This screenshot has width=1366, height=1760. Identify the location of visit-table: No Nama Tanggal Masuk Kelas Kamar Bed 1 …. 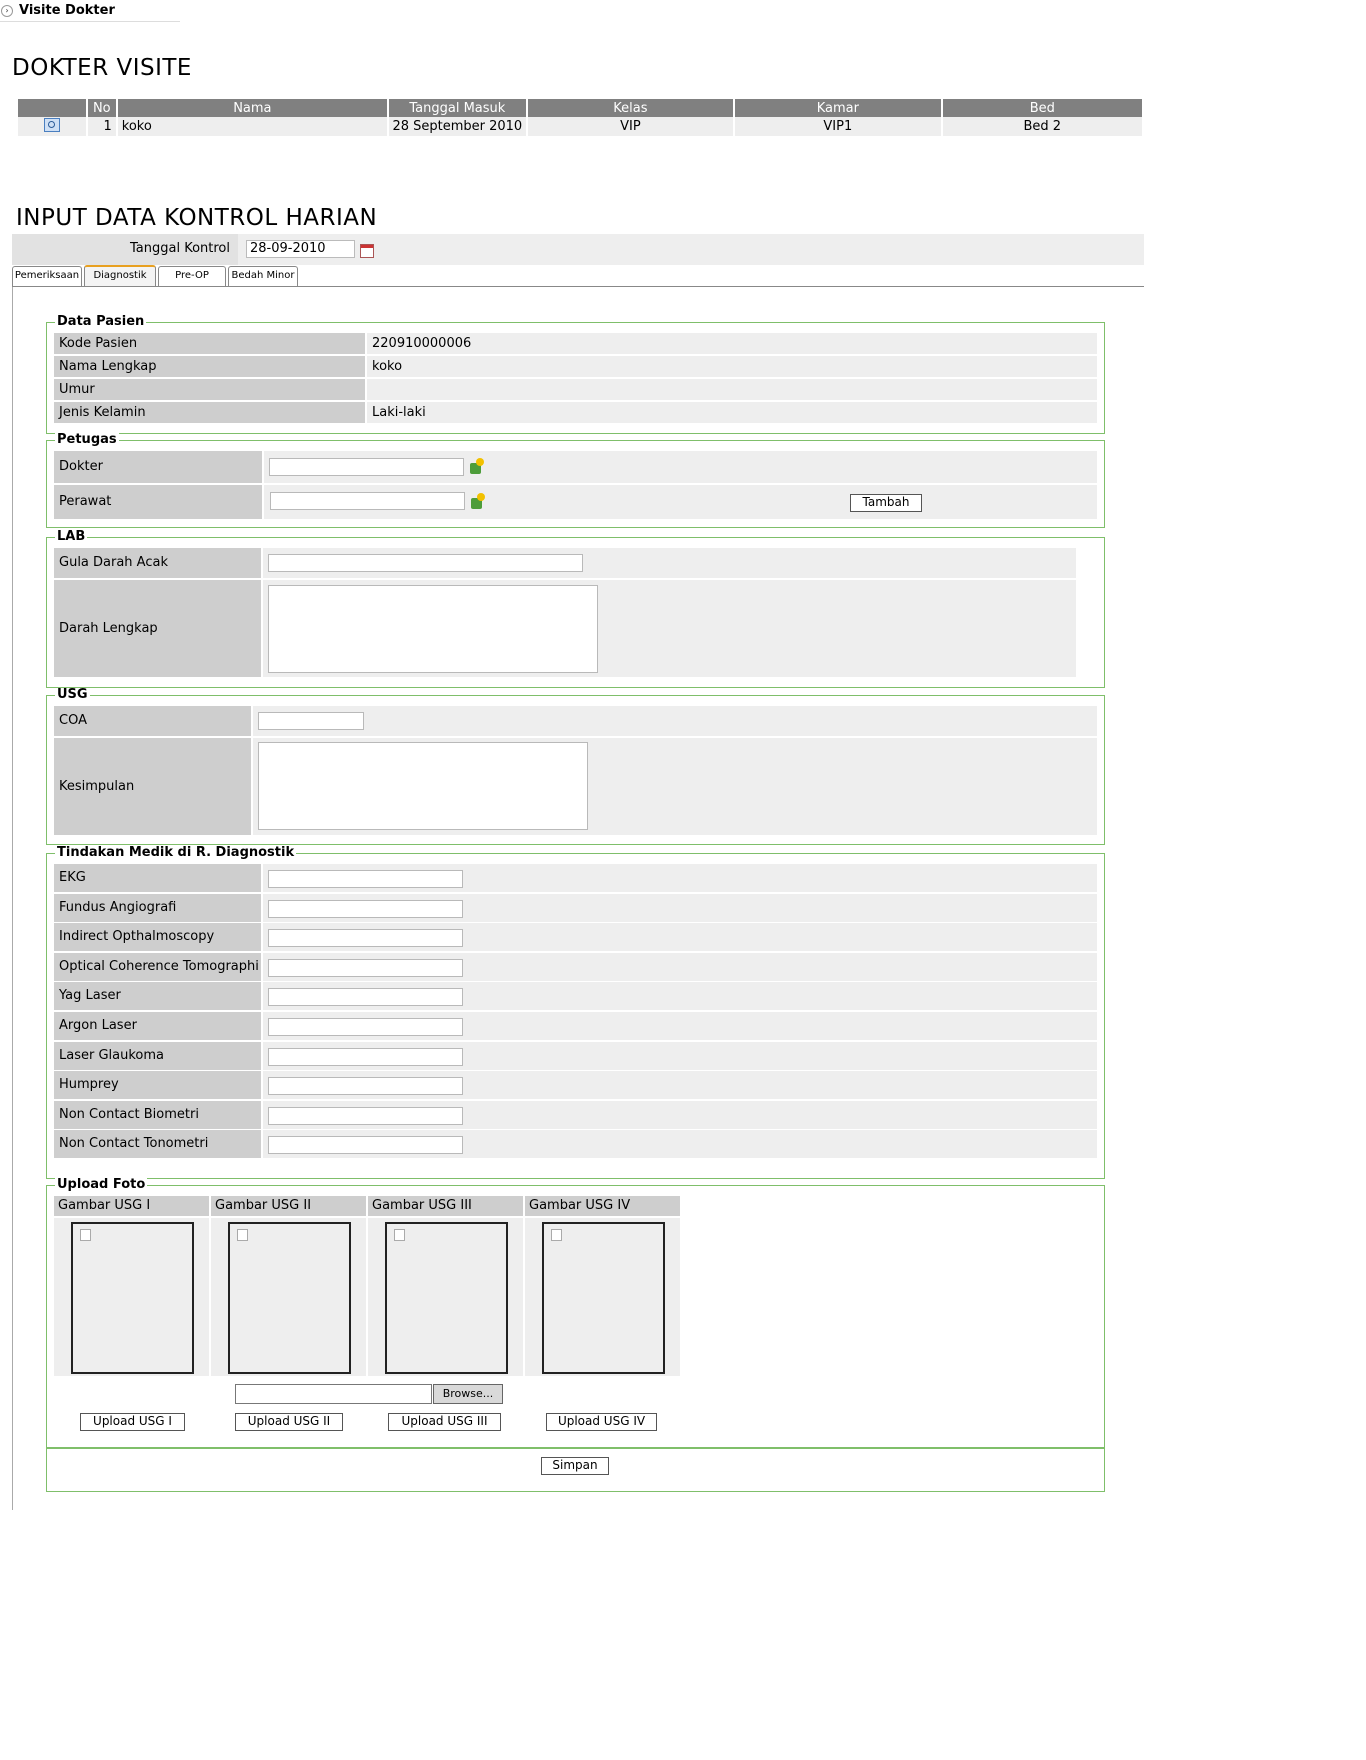
(581, 117).